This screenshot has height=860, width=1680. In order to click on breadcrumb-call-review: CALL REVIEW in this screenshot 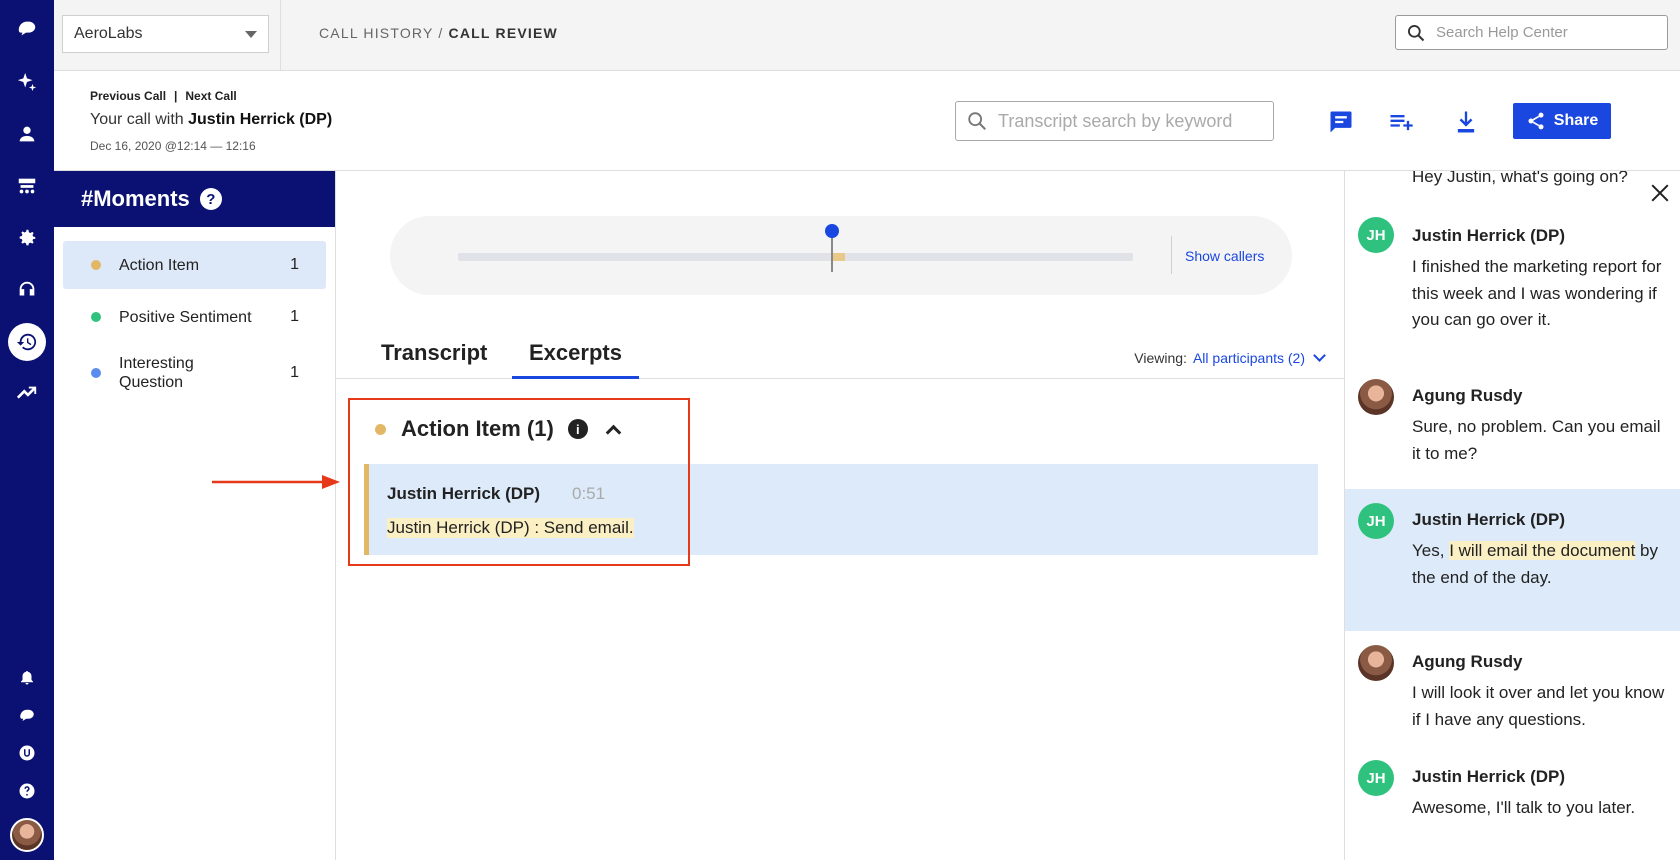, I will do `click(503, 33)`.